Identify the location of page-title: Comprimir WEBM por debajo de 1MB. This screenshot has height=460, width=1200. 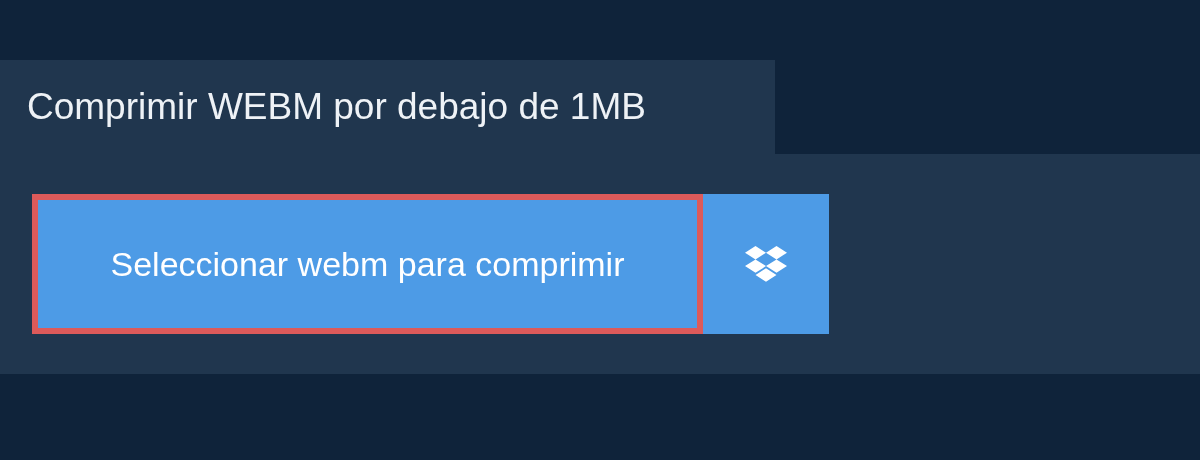
(336, 107).